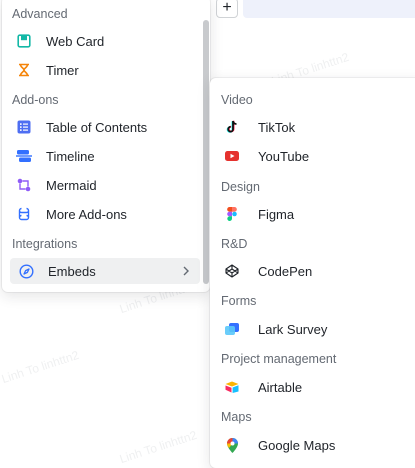  I want to click on menu-item-label: Airtable, so click(280, 387).